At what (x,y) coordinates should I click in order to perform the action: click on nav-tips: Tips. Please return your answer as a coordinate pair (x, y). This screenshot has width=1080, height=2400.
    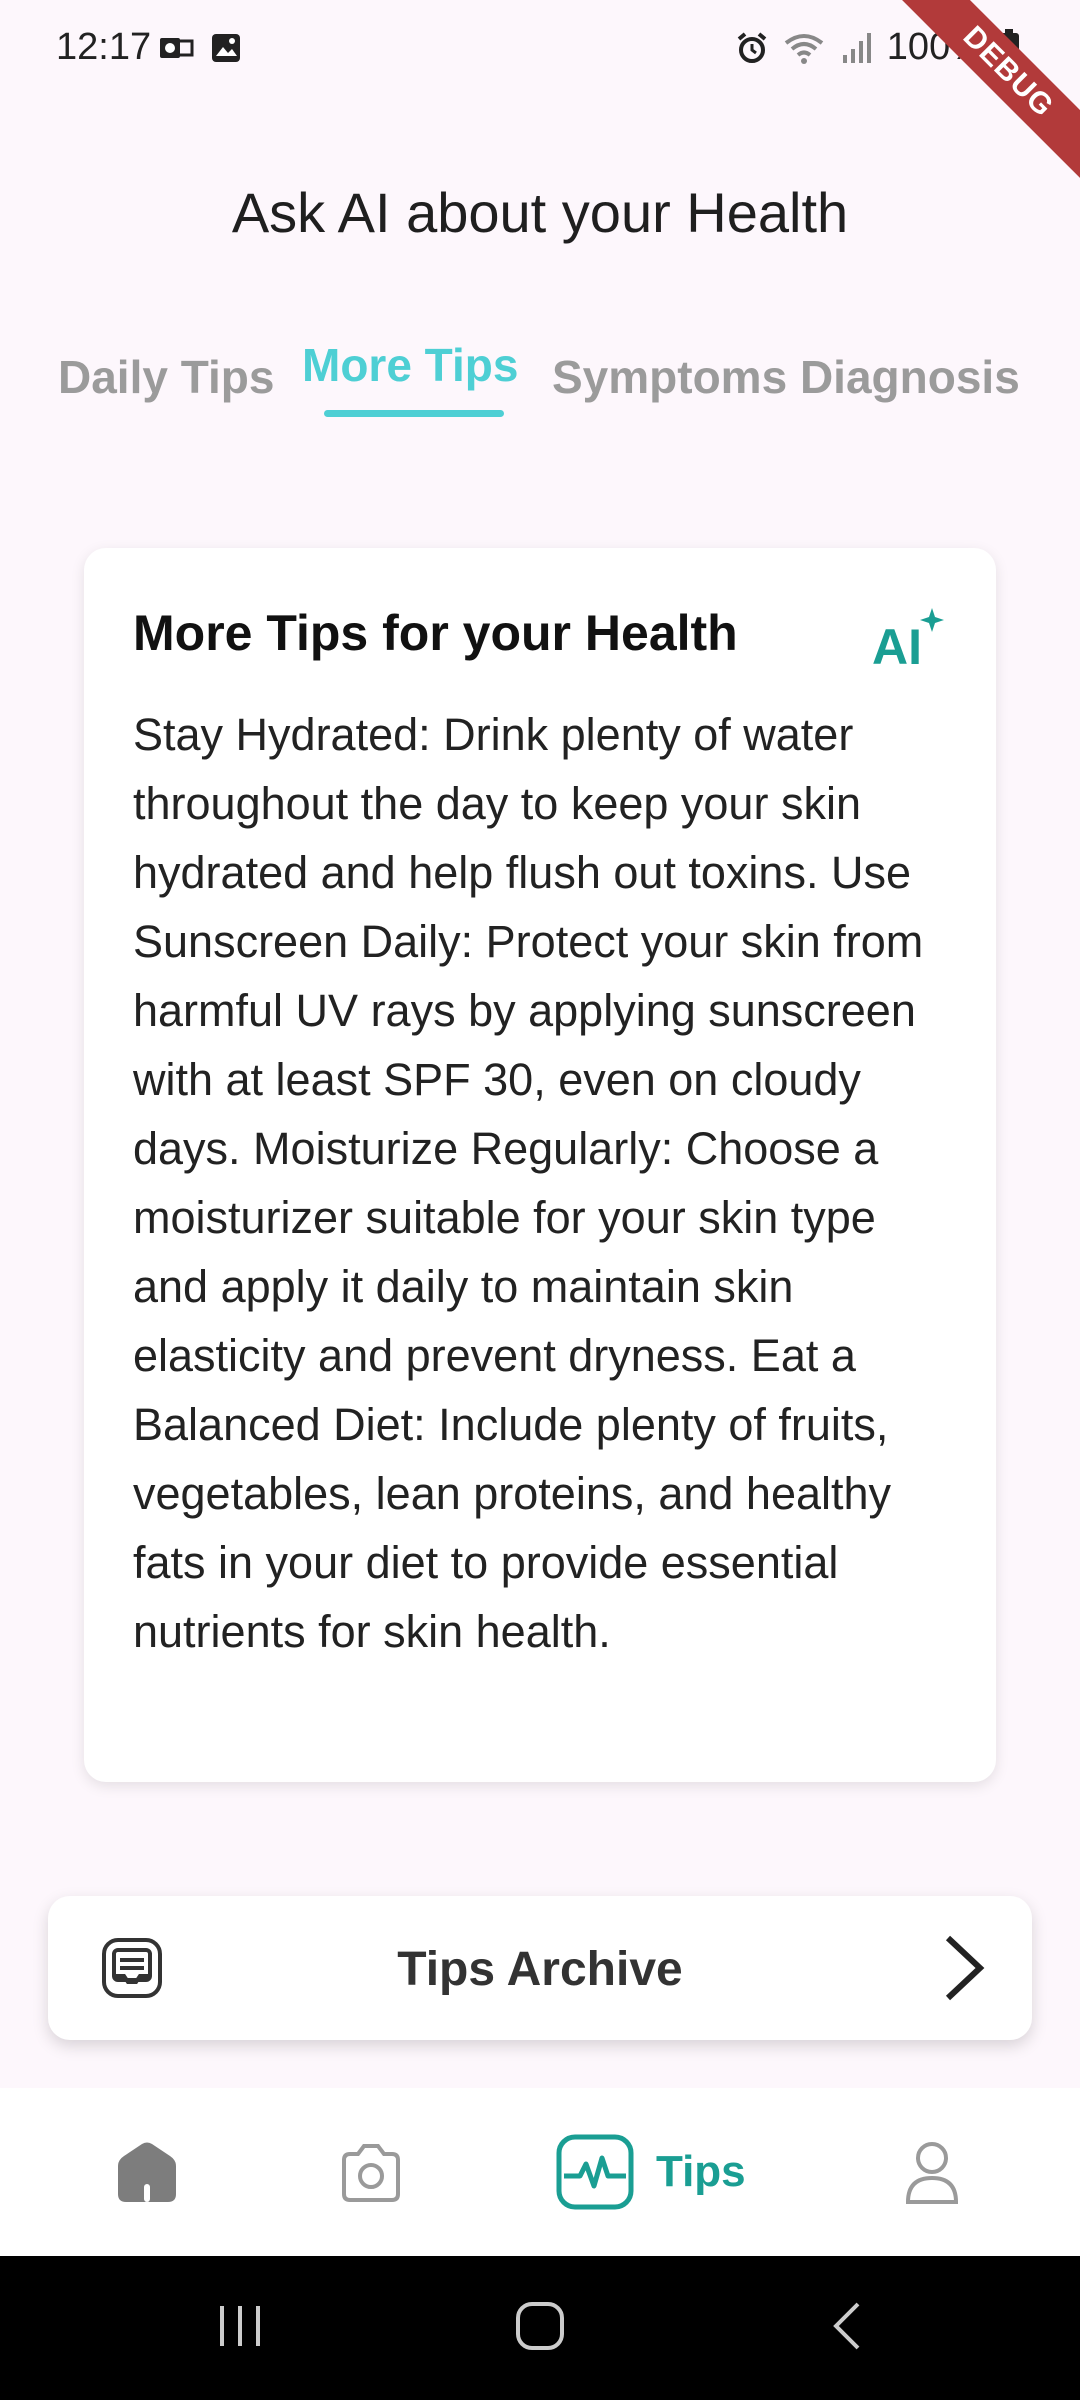
    Looking at the image, I should click on (651, 2172).